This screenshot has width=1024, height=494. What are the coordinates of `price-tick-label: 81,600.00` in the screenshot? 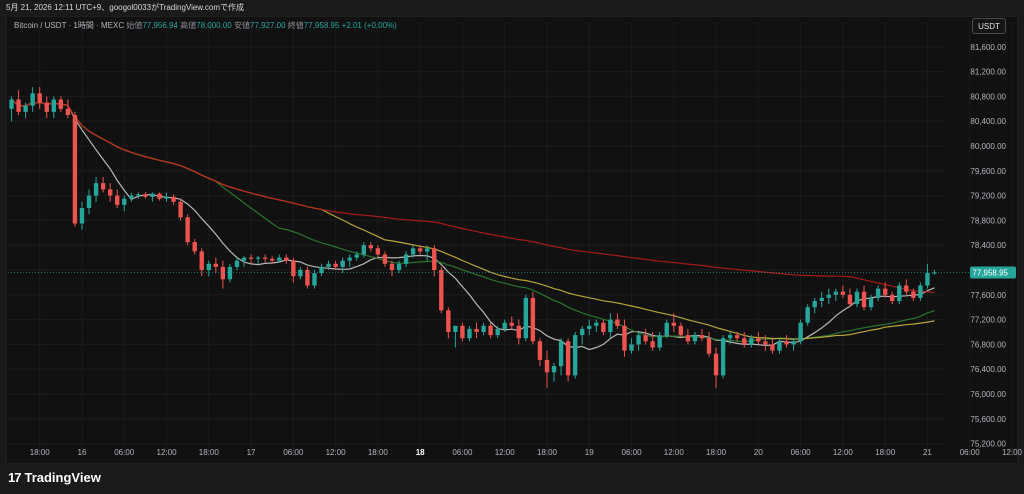 It's located at (988, 47).